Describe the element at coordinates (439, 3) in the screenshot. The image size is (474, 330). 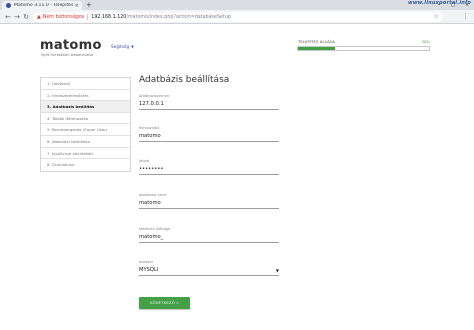
I see `watermark: www.linuxportal.info` at that location.